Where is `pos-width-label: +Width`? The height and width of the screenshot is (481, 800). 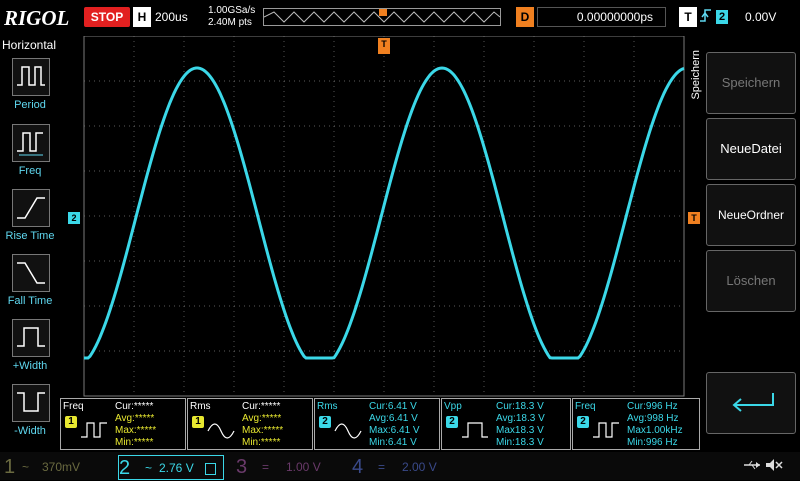 pos-width-label: +Width is located at coordinates (30, 366).